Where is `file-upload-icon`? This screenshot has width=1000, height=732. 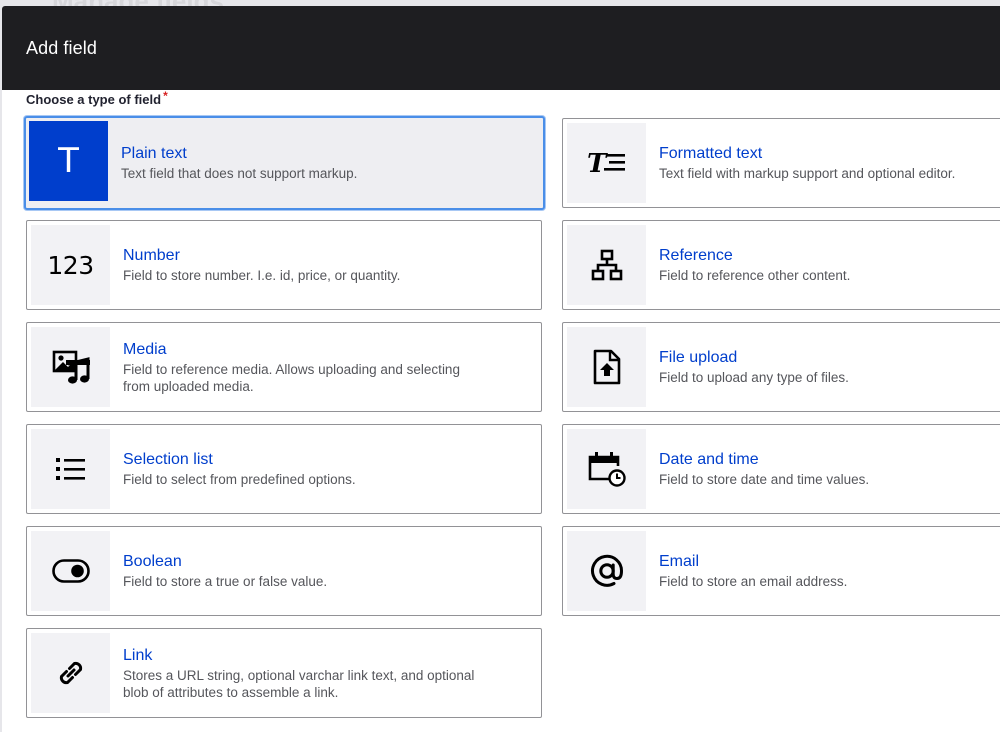
file-upload-icon is located at coordinates (606, 367).